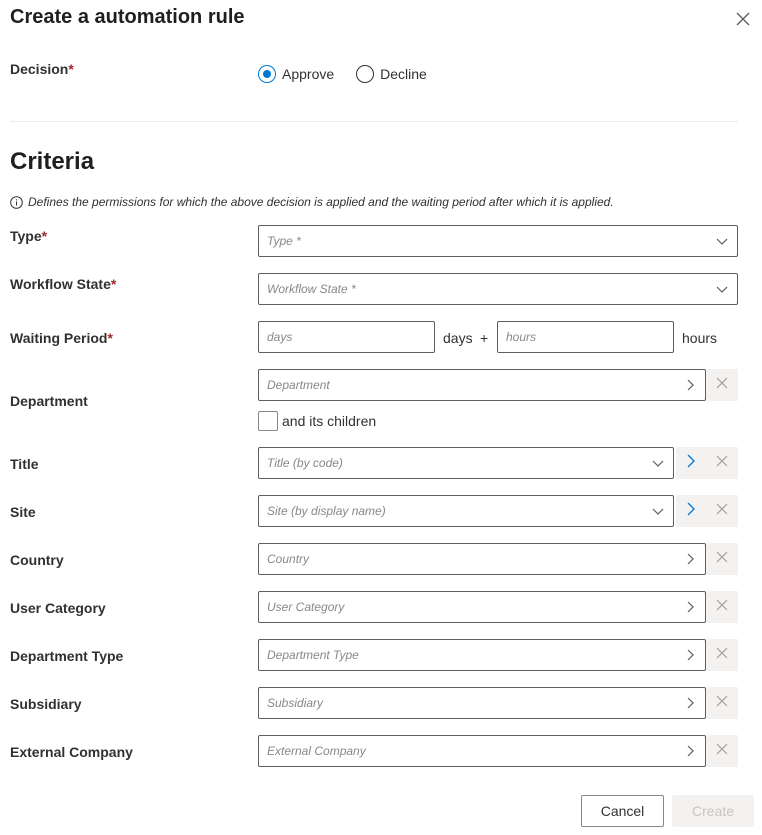 The image size is (762, 835). Describe the element at coordinates (458, 338) in the screenshot. I see `days-unit: days` at that location.